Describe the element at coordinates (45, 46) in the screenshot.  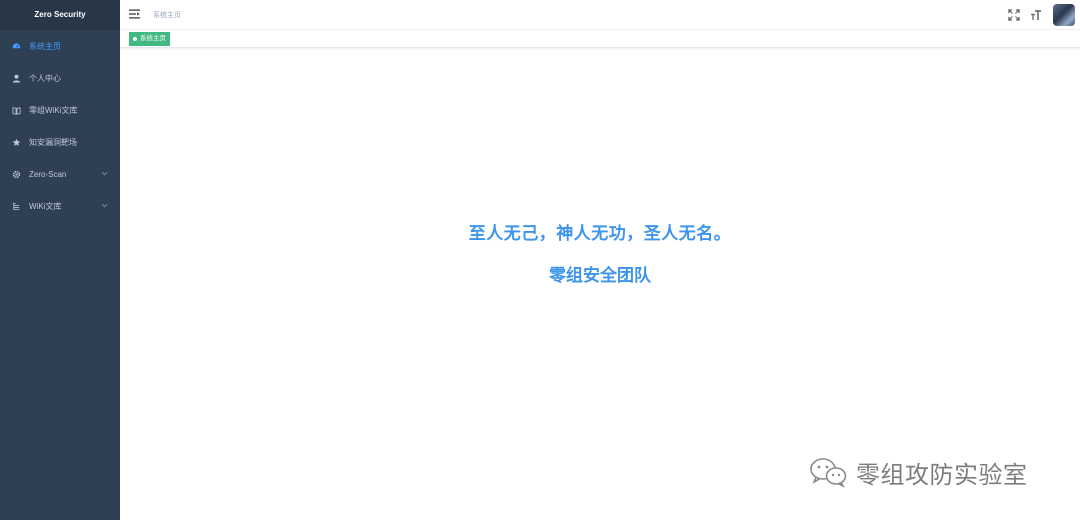
I see `sidebar-item-label: 系统主页` at that location.